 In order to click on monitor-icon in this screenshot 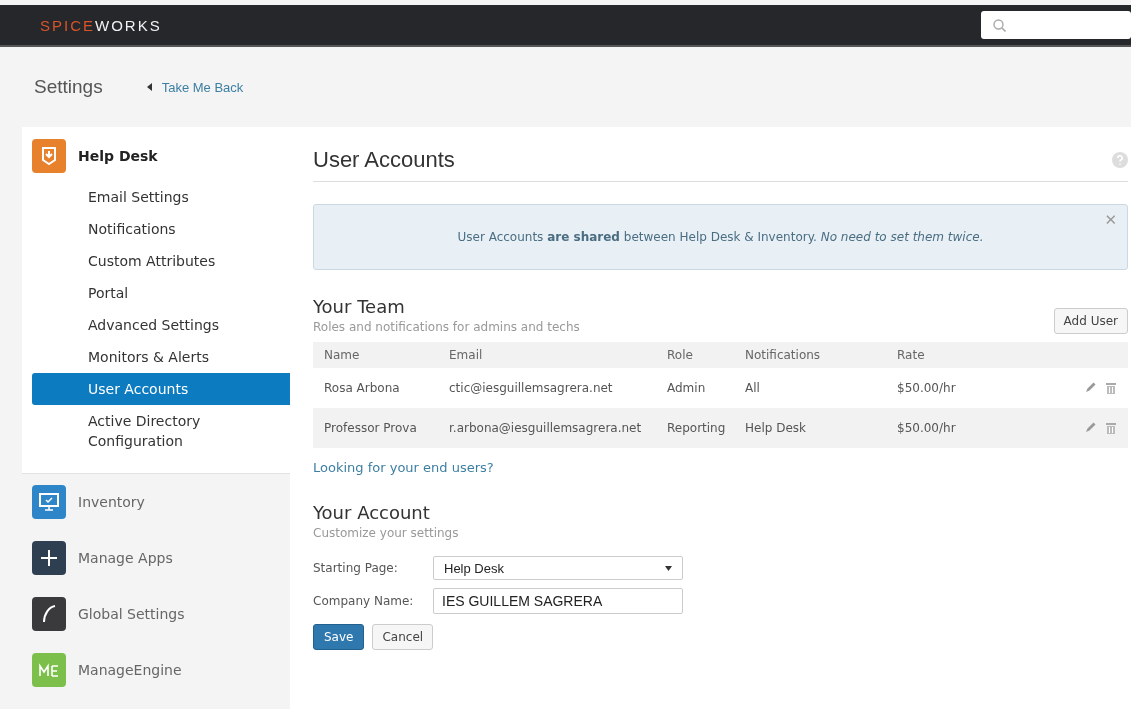, I will do `click(49, 502)`.